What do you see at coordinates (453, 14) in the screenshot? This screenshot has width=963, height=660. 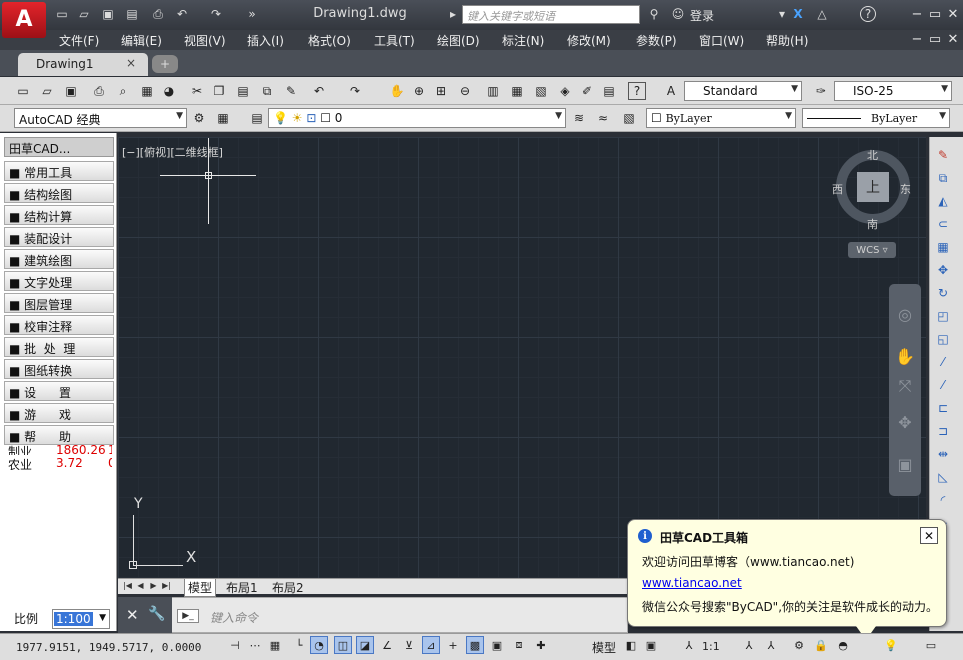 I see `chevron-right-icon: ▸` at bounding box center [453, 14].